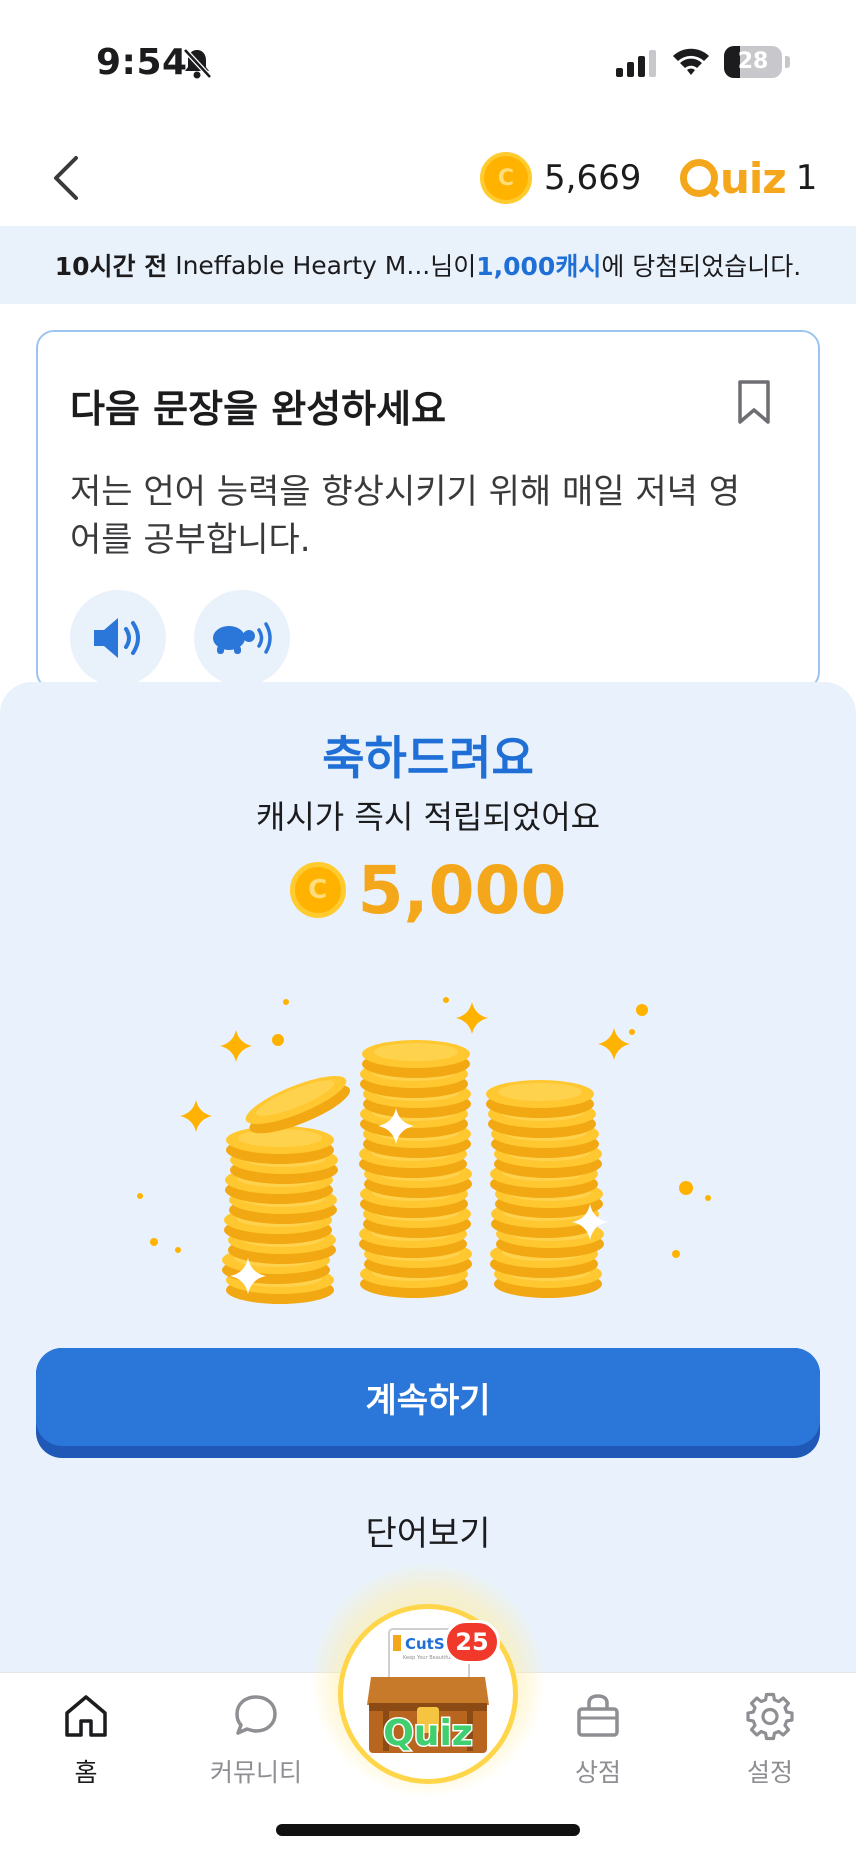 The height and width of the screenshot is (1856, 856). I want to click on question-title: 다음 문장을 완성하세요, so click(258, 409).